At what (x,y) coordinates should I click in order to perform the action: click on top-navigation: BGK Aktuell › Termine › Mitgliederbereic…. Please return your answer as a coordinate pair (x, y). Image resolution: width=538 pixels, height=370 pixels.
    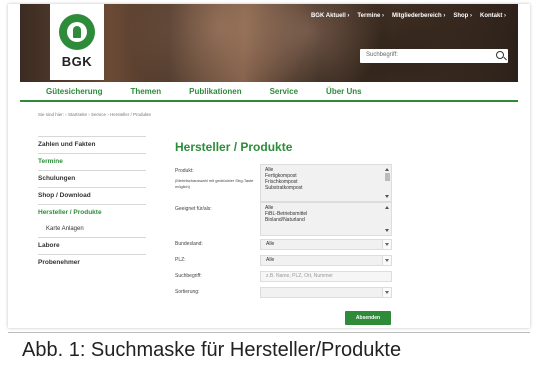
    Looking at the image, I should click on (408, 16).